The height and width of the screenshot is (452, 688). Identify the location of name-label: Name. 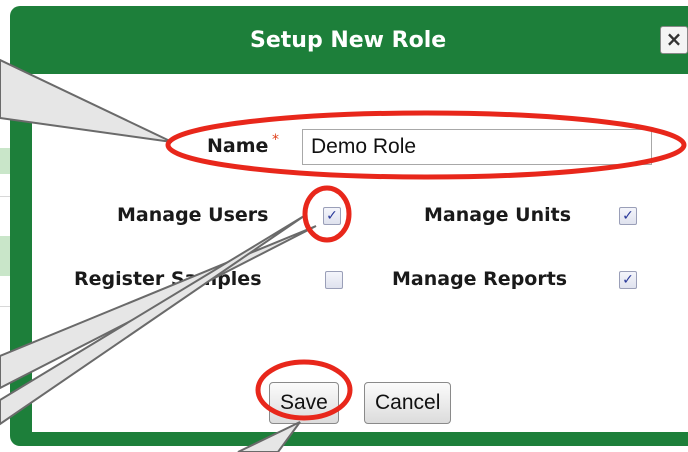
(238, 146).